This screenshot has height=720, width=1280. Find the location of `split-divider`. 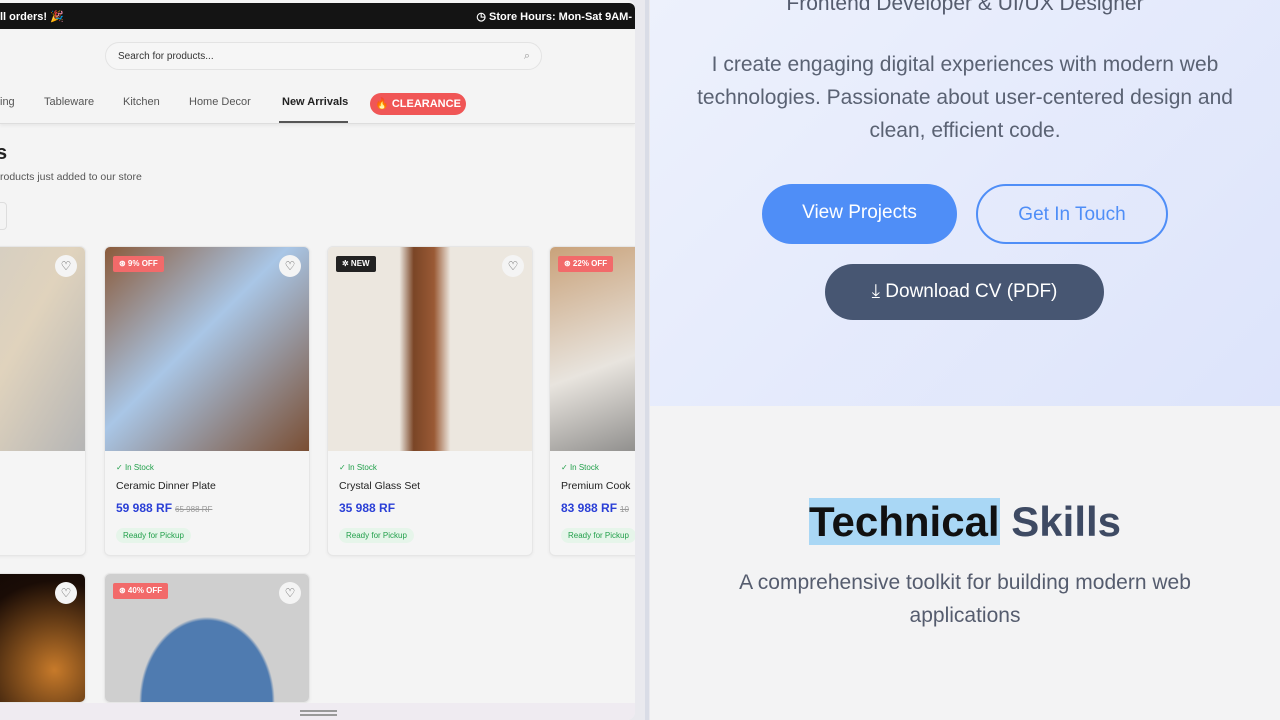

split-divider is located at coordinates (647, 360).